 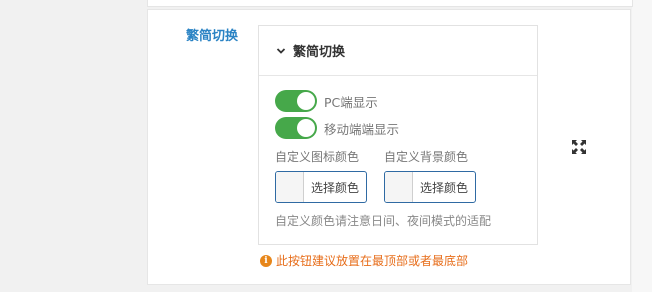 I want to click on warning-text: 此按钮建议放置在最顶部或者最底部, so click(x=372, y=261).